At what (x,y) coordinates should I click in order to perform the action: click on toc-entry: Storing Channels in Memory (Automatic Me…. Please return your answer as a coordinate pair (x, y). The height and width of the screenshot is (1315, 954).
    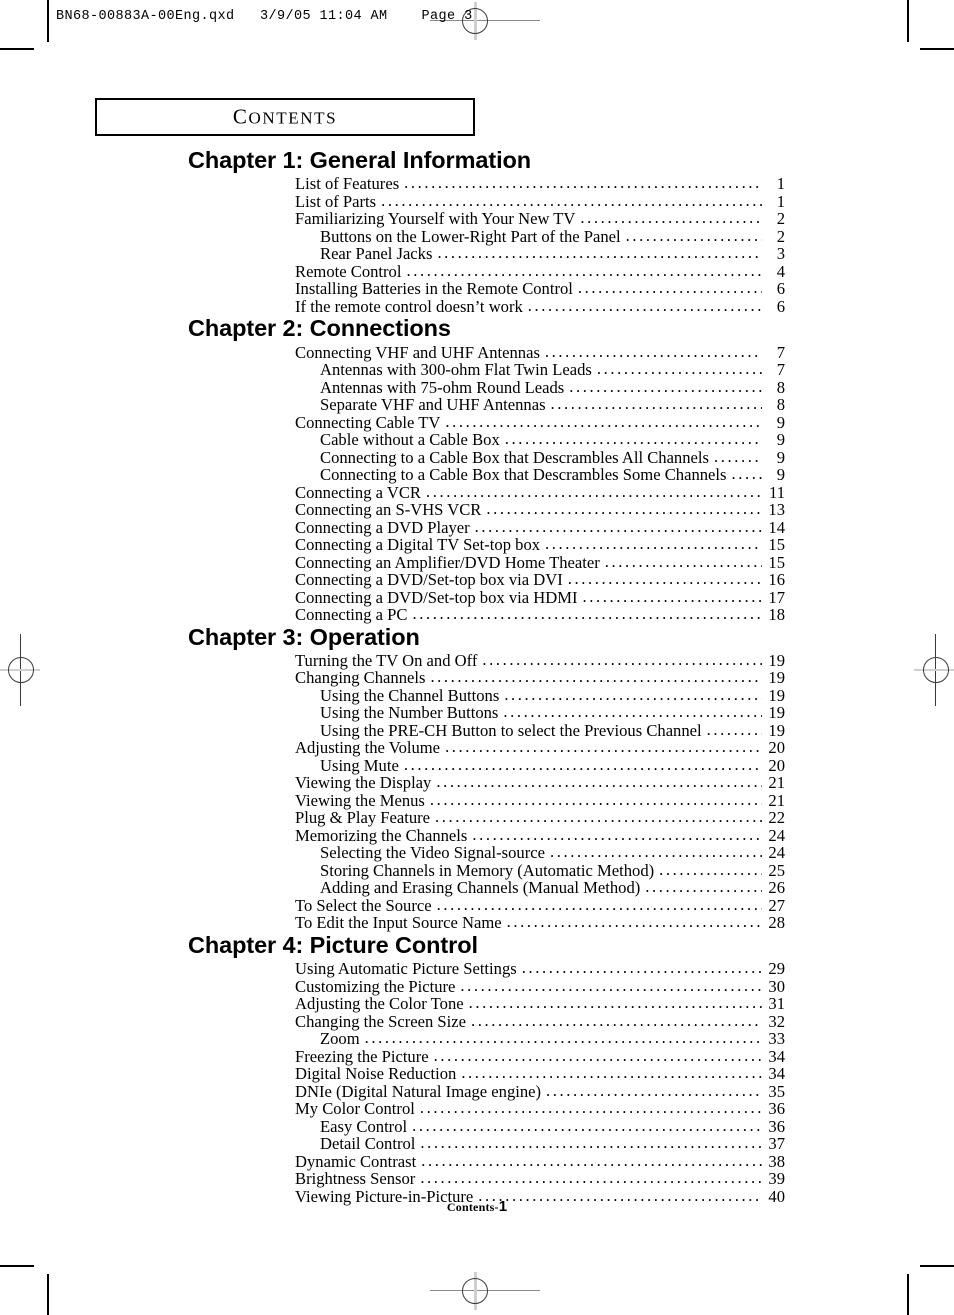
    Looking at the image, I should click on (477, 870).